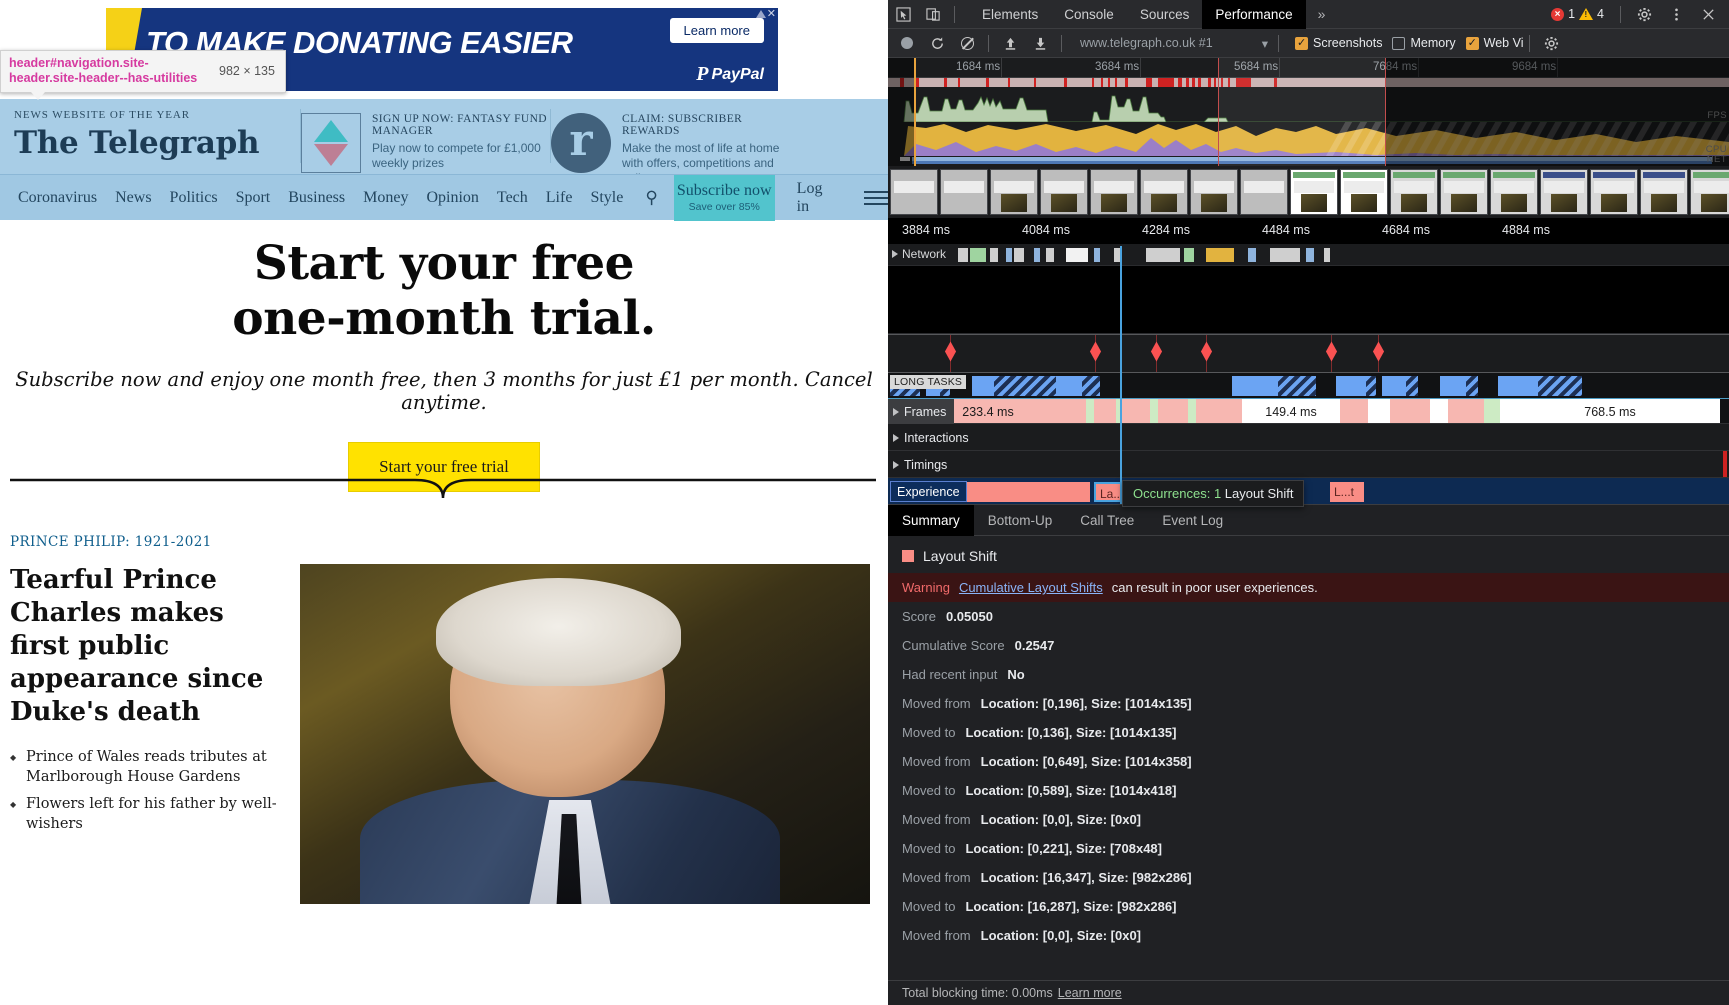 The height and width of the screenshot is (1005, 1729). Describe the element at coordinates (771, 14) in the screenshot. I see `ad-close-icon: ✕` at that location.